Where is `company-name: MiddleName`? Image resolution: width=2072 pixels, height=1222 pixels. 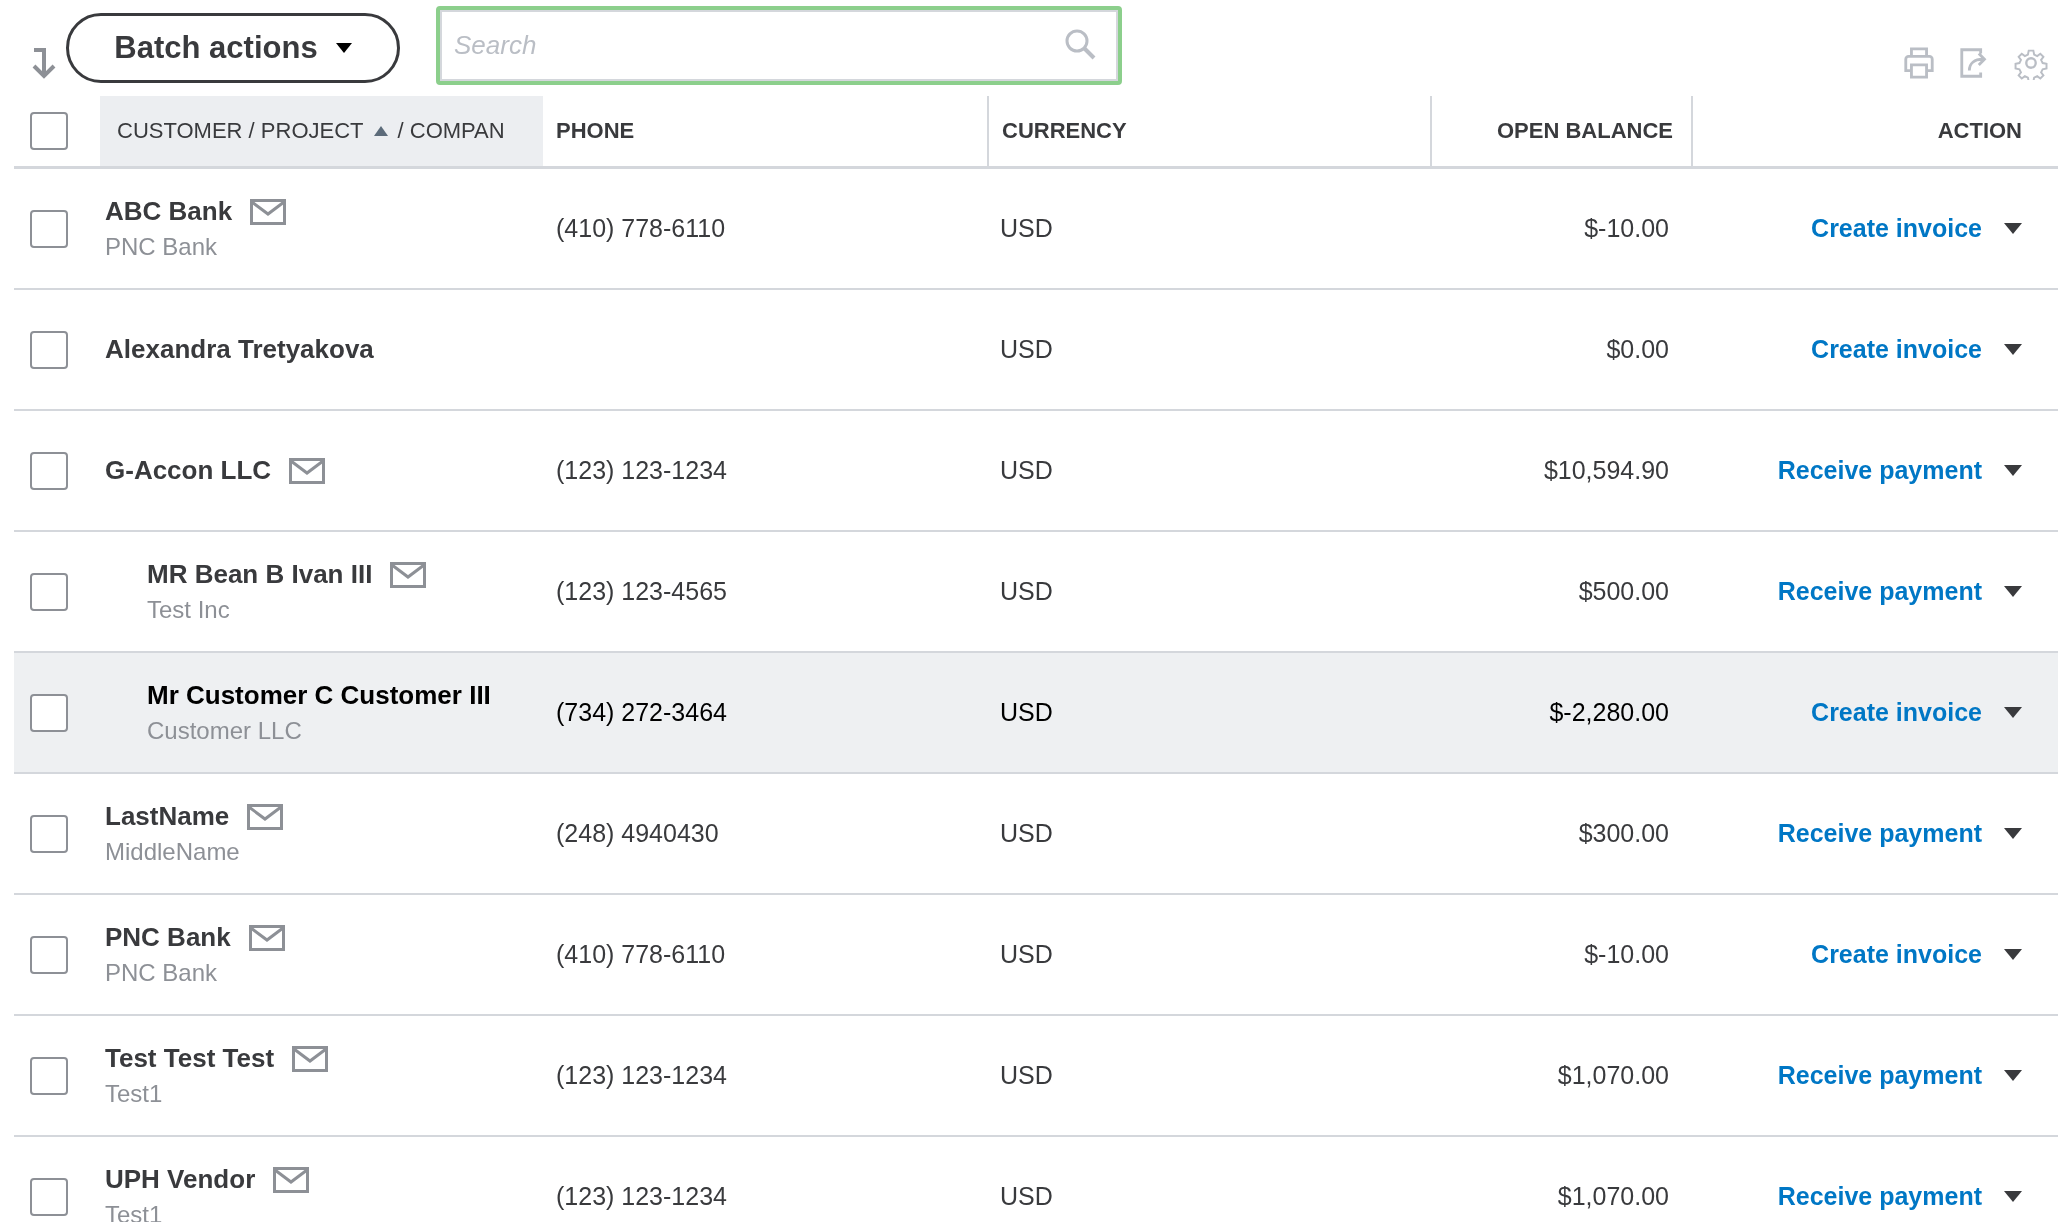
company-name: MiddleName is located at coordinates (173, 852).